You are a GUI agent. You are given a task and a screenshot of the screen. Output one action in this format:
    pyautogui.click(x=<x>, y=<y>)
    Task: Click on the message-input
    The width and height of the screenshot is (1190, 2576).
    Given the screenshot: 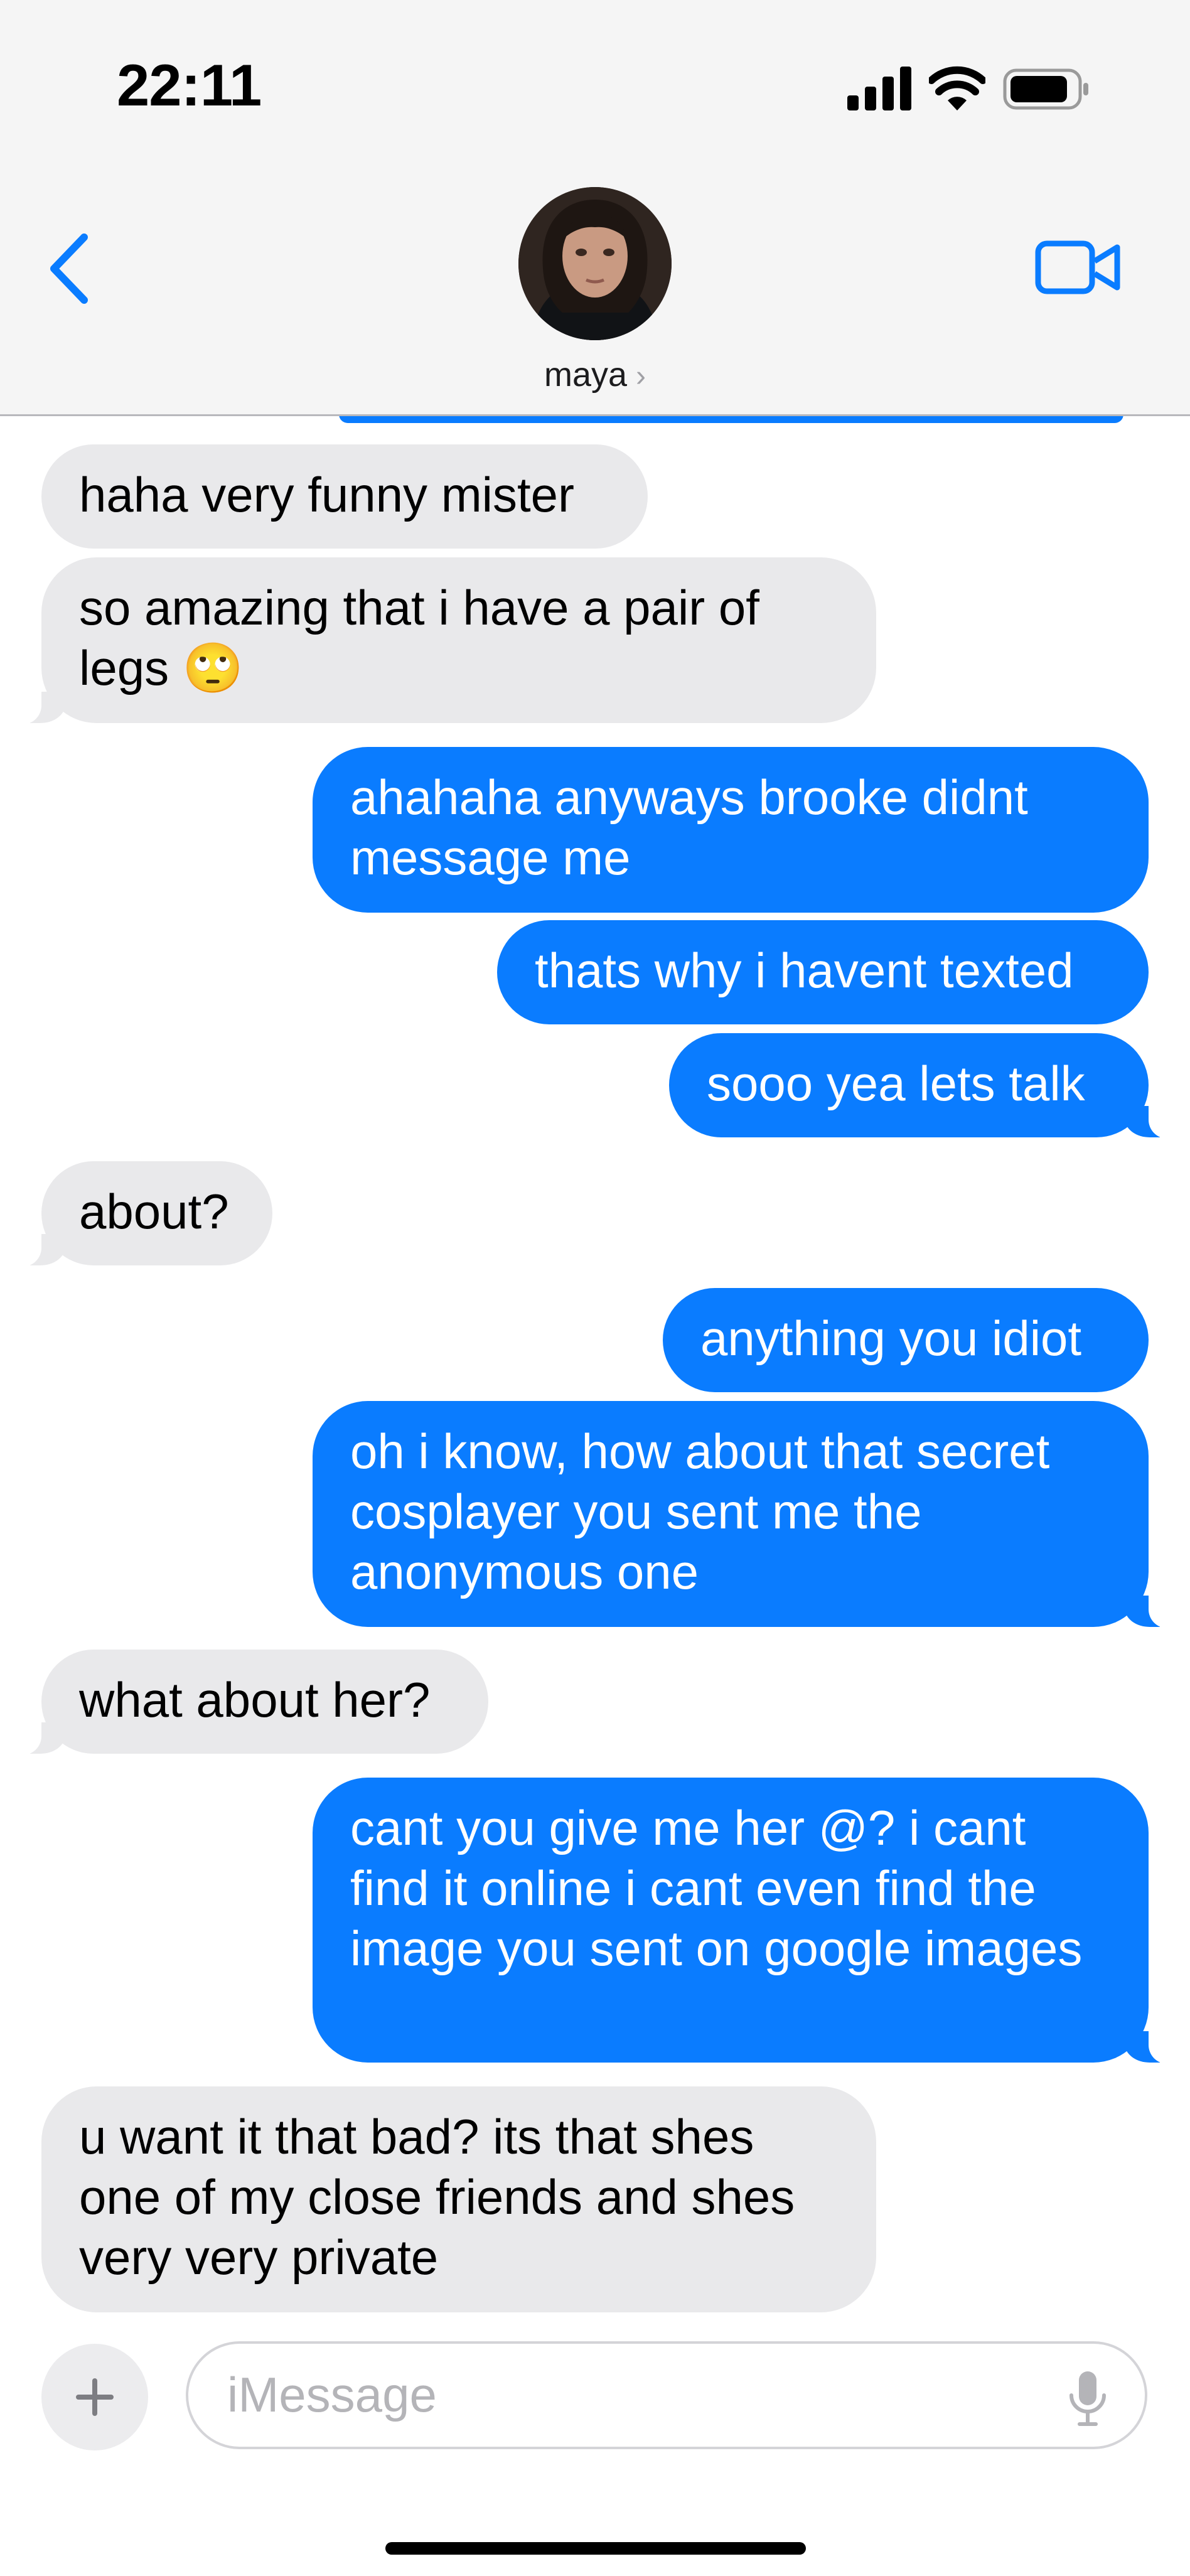 What is the action you would take?
    pyautogui.click(x=635, y=2395)
    